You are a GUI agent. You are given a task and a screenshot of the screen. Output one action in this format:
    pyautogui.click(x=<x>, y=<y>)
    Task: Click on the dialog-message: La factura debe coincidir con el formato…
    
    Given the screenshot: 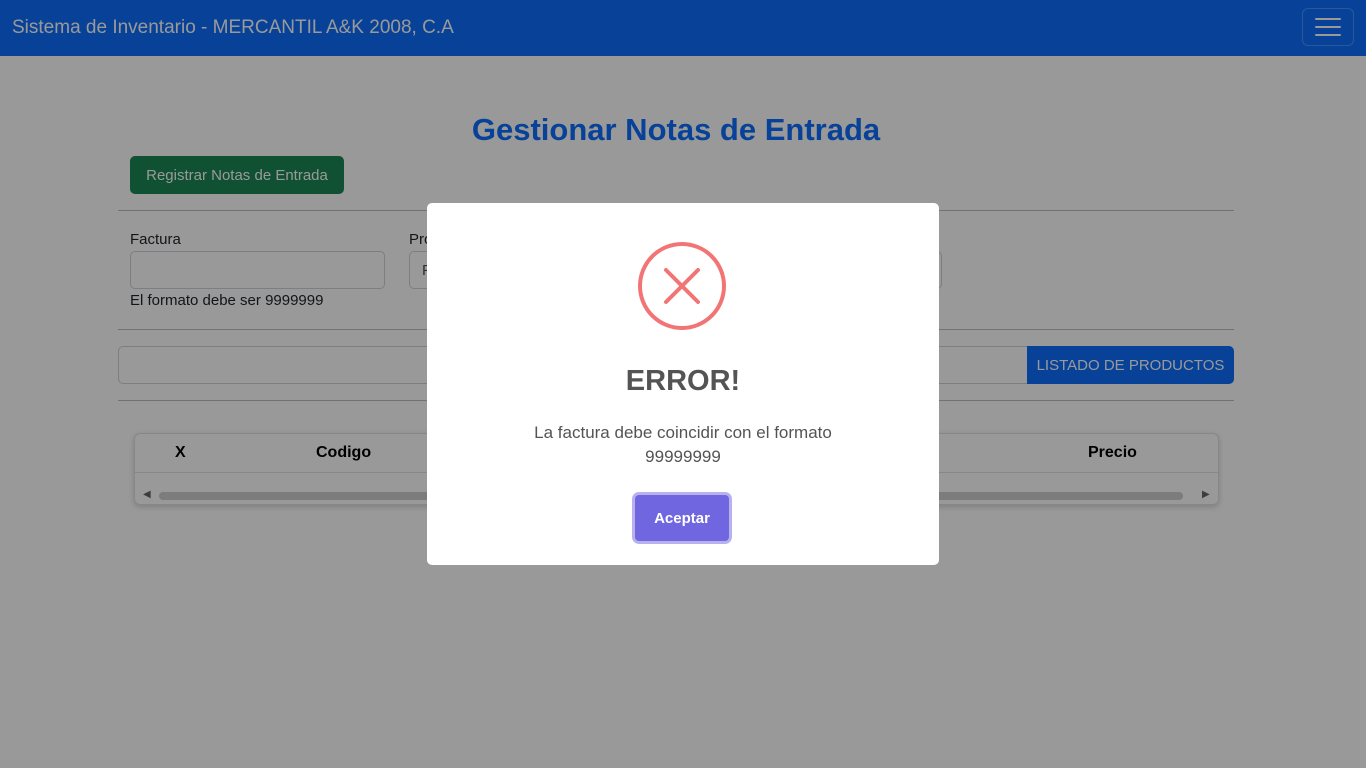 What is the action you would take?
    pyautogui.click(x=683, y=444)
    